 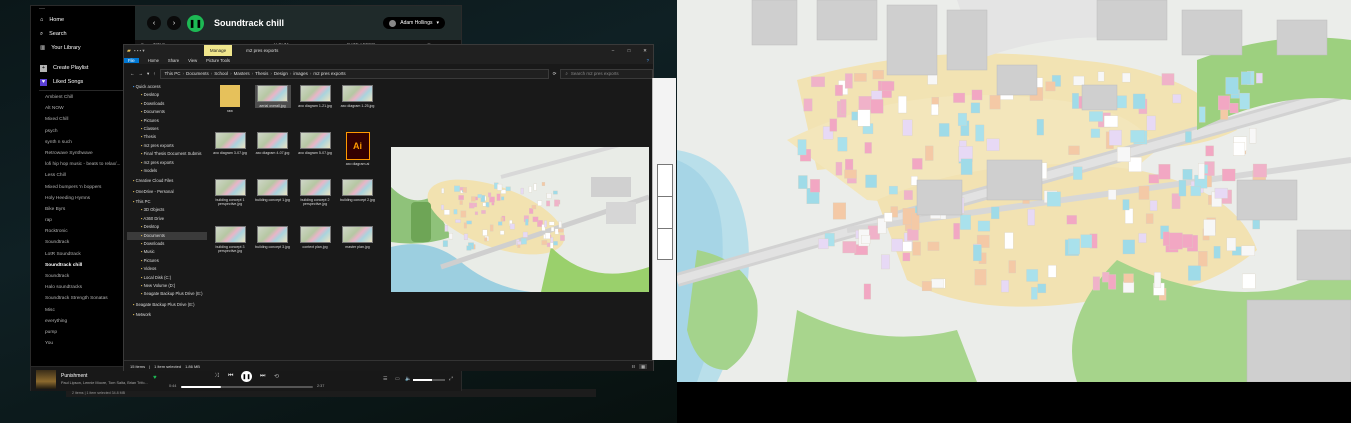 What do you see at coordinates (83, 231) in the screenshot?
I see `sidebar-playlist-item: Rocktronic` at bounding box center [83, 231].